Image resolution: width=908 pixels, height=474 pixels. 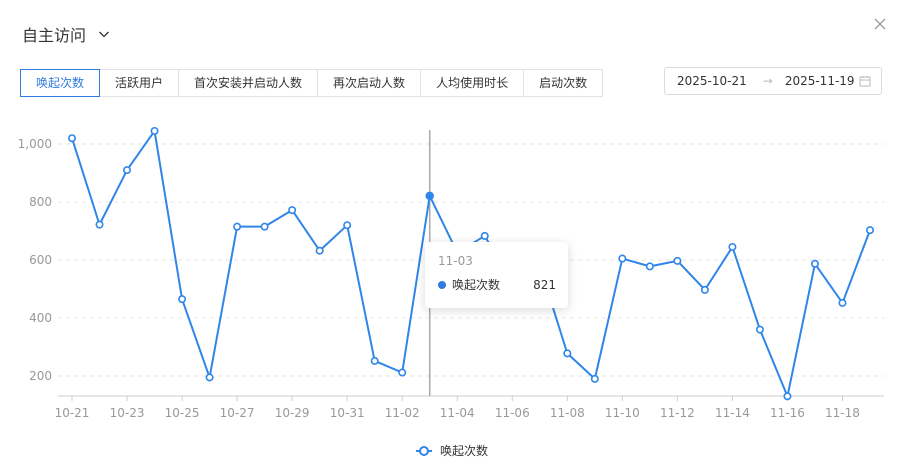 What do you see at coordinates (40, 376) in the screenshot?
I see `y-tick-label: 200` at bounding box center [40, 376].